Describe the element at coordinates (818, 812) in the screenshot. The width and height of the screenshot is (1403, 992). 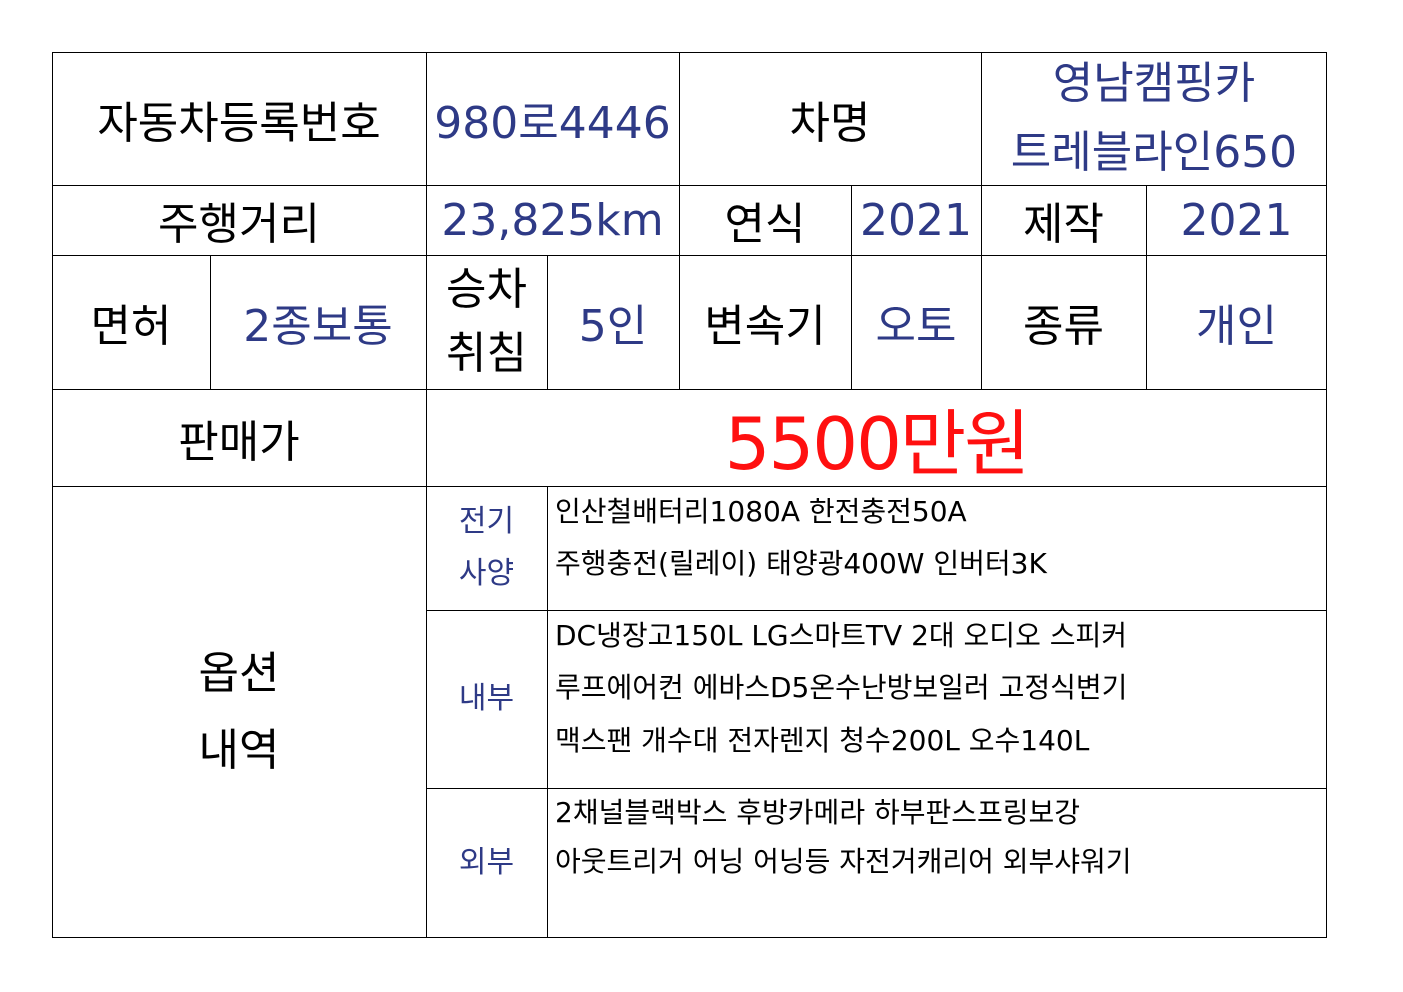
I see `exterior-line: 2채널블랙박스 후방카메라 하부판스프링보강` at that location.